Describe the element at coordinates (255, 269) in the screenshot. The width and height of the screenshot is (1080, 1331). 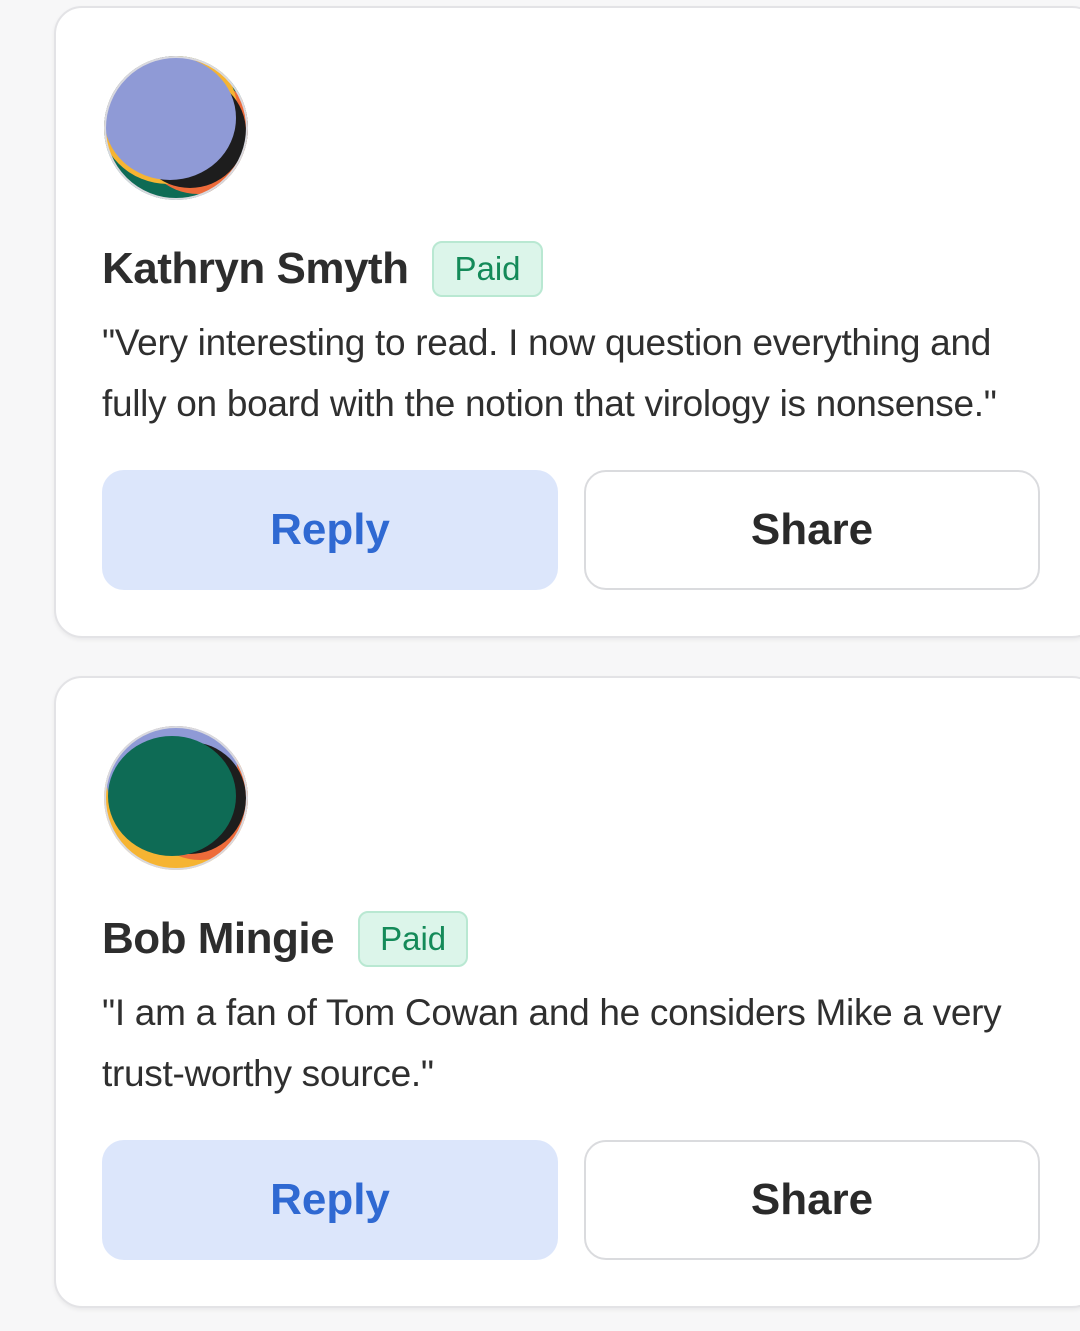
I see `author-name: Kathryn Smyth` at that location.